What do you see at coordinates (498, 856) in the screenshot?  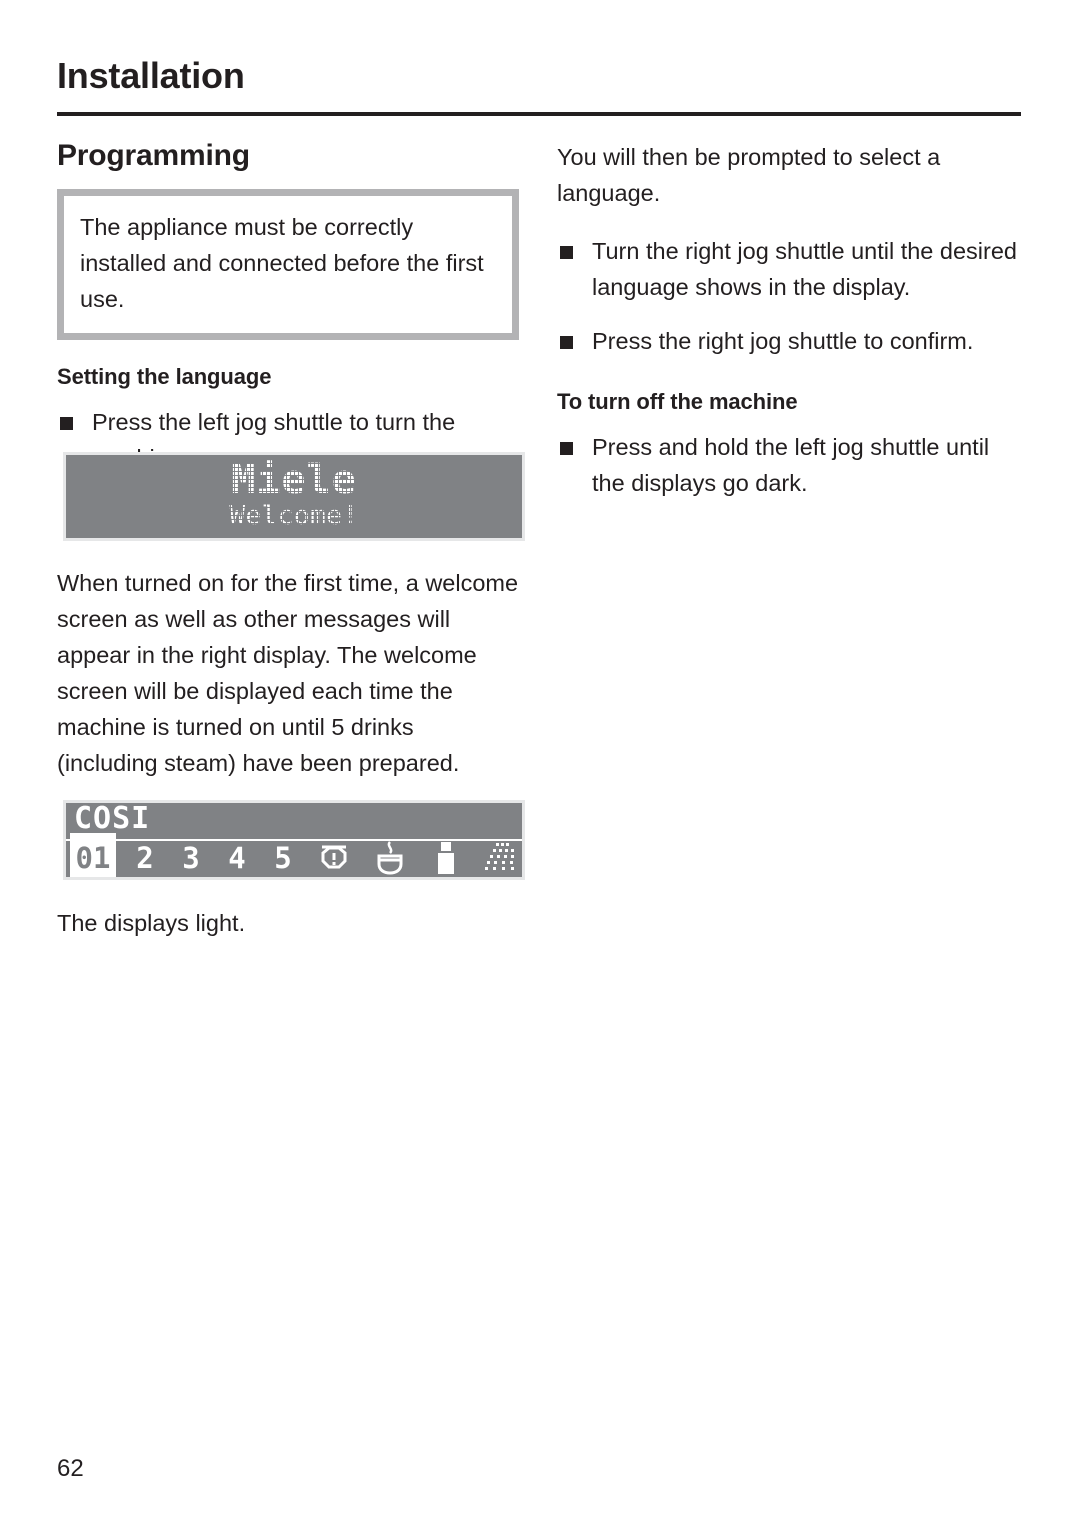 I see `rinse-icon` at bounding box center [498, 856].